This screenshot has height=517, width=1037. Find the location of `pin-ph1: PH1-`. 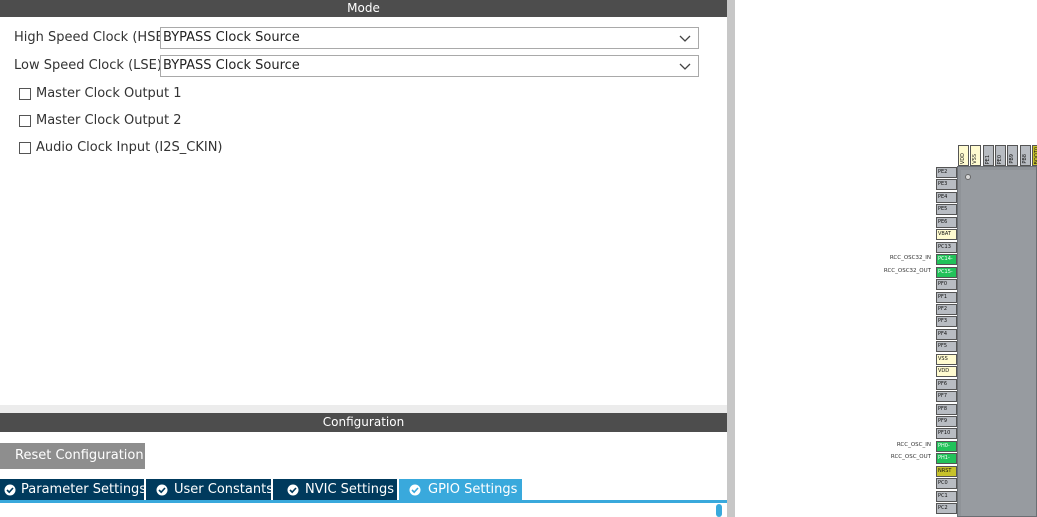

pin-ph1: PH1- is located at coordinates (946, 459).